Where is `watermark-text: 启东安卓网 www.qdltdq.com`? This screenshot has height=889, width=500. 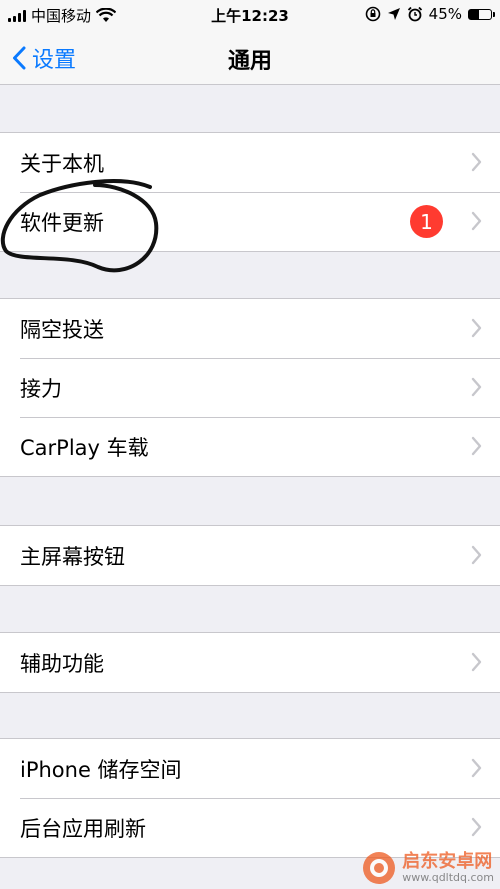
watermark-text: 启东安卓网 www.qdltdq.com is located at coordinates (448, 867).